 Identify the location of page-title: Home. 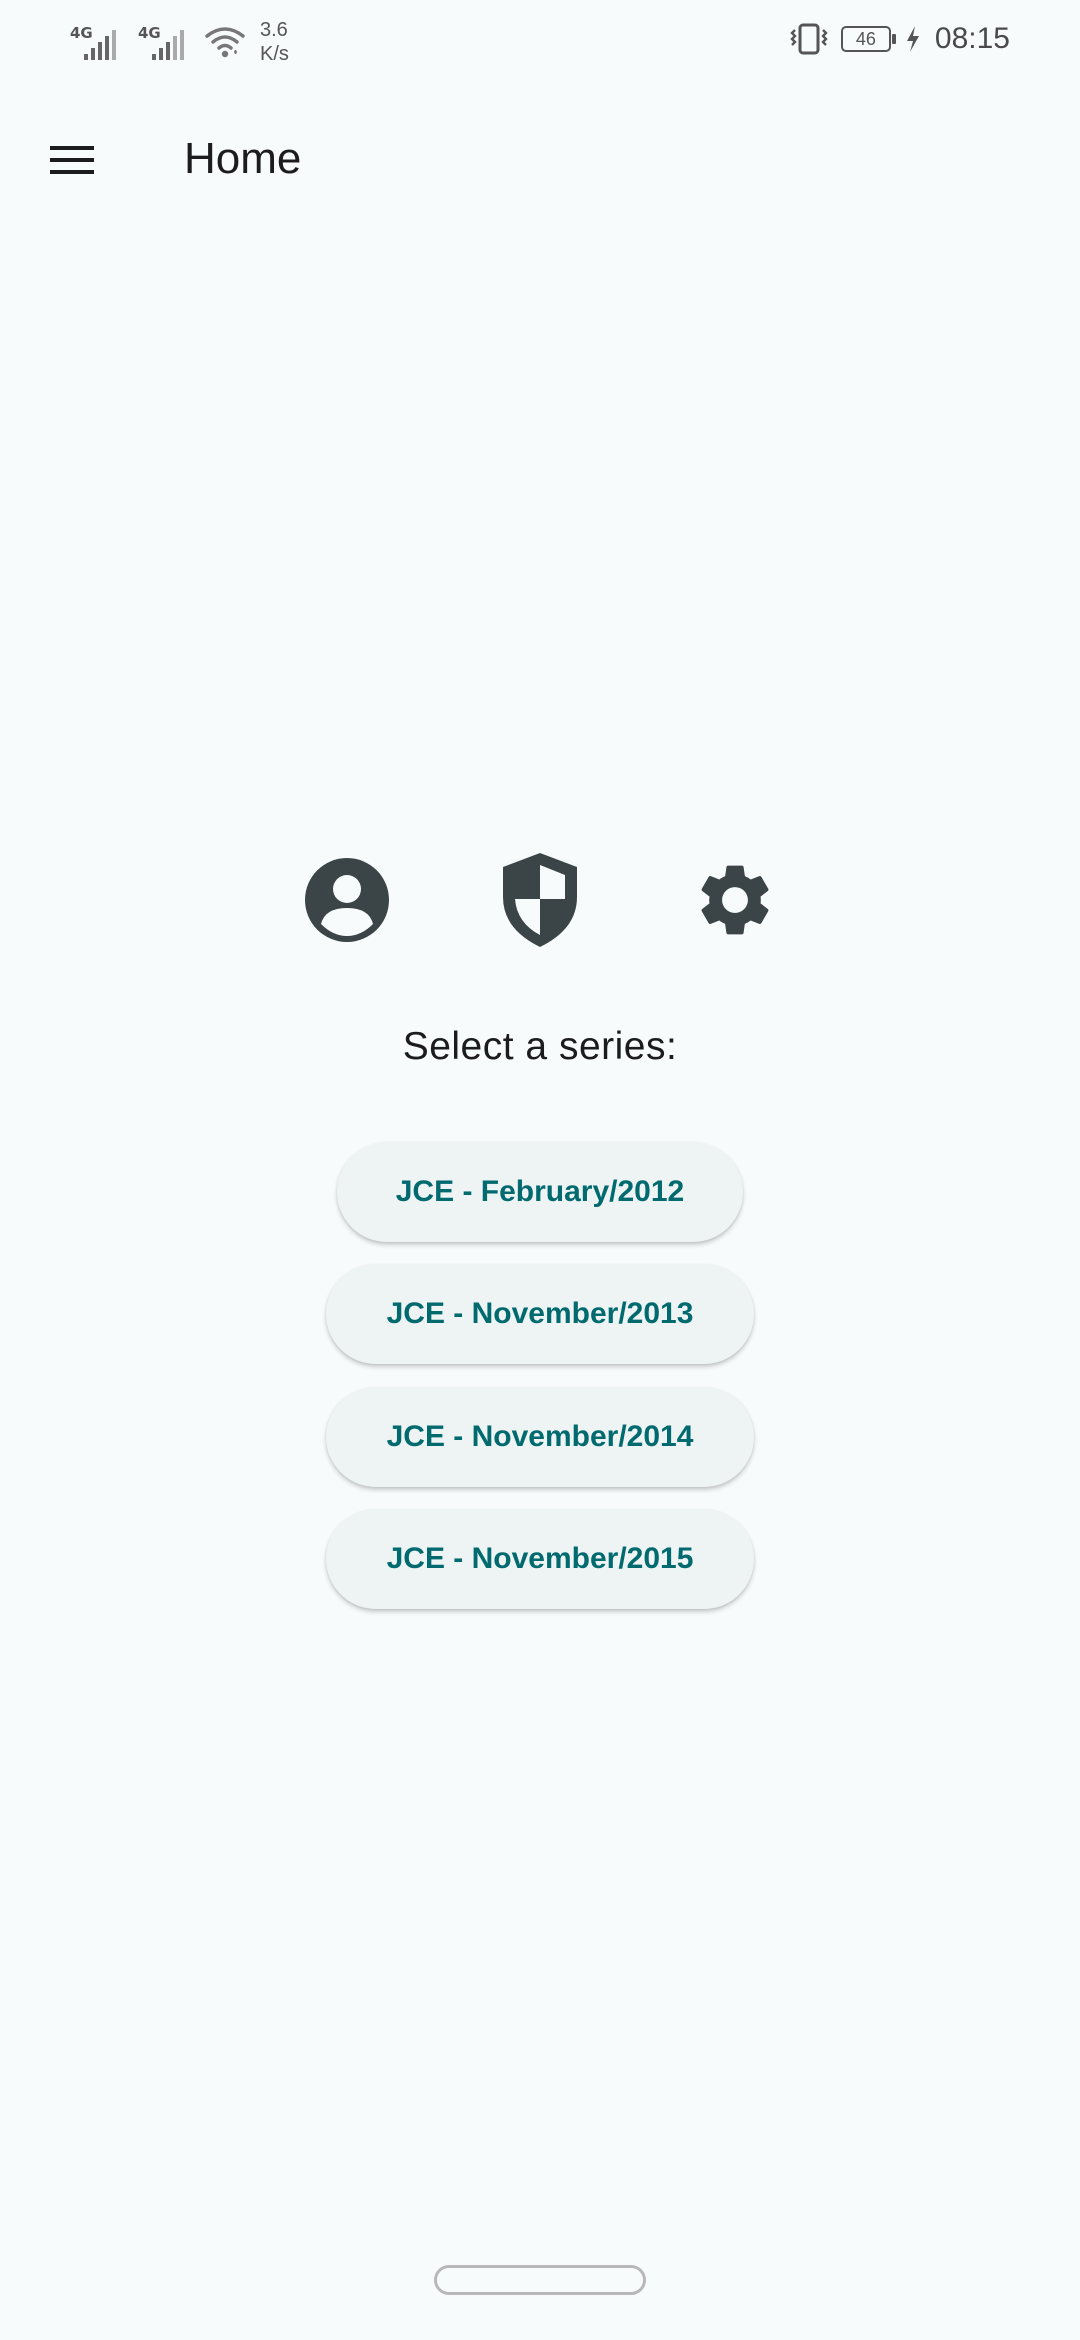
(243, 158).